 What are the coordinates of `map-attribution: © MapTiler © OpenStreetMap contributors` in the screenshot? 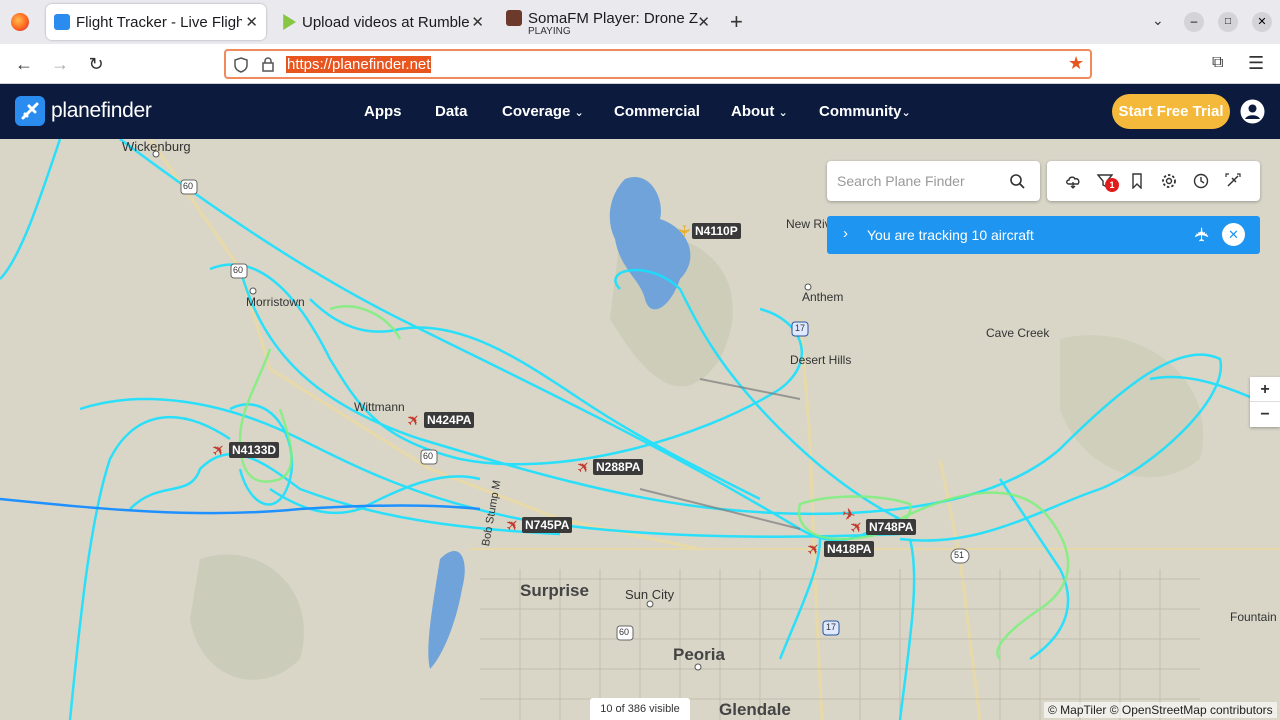 It's located at (1160, 710).